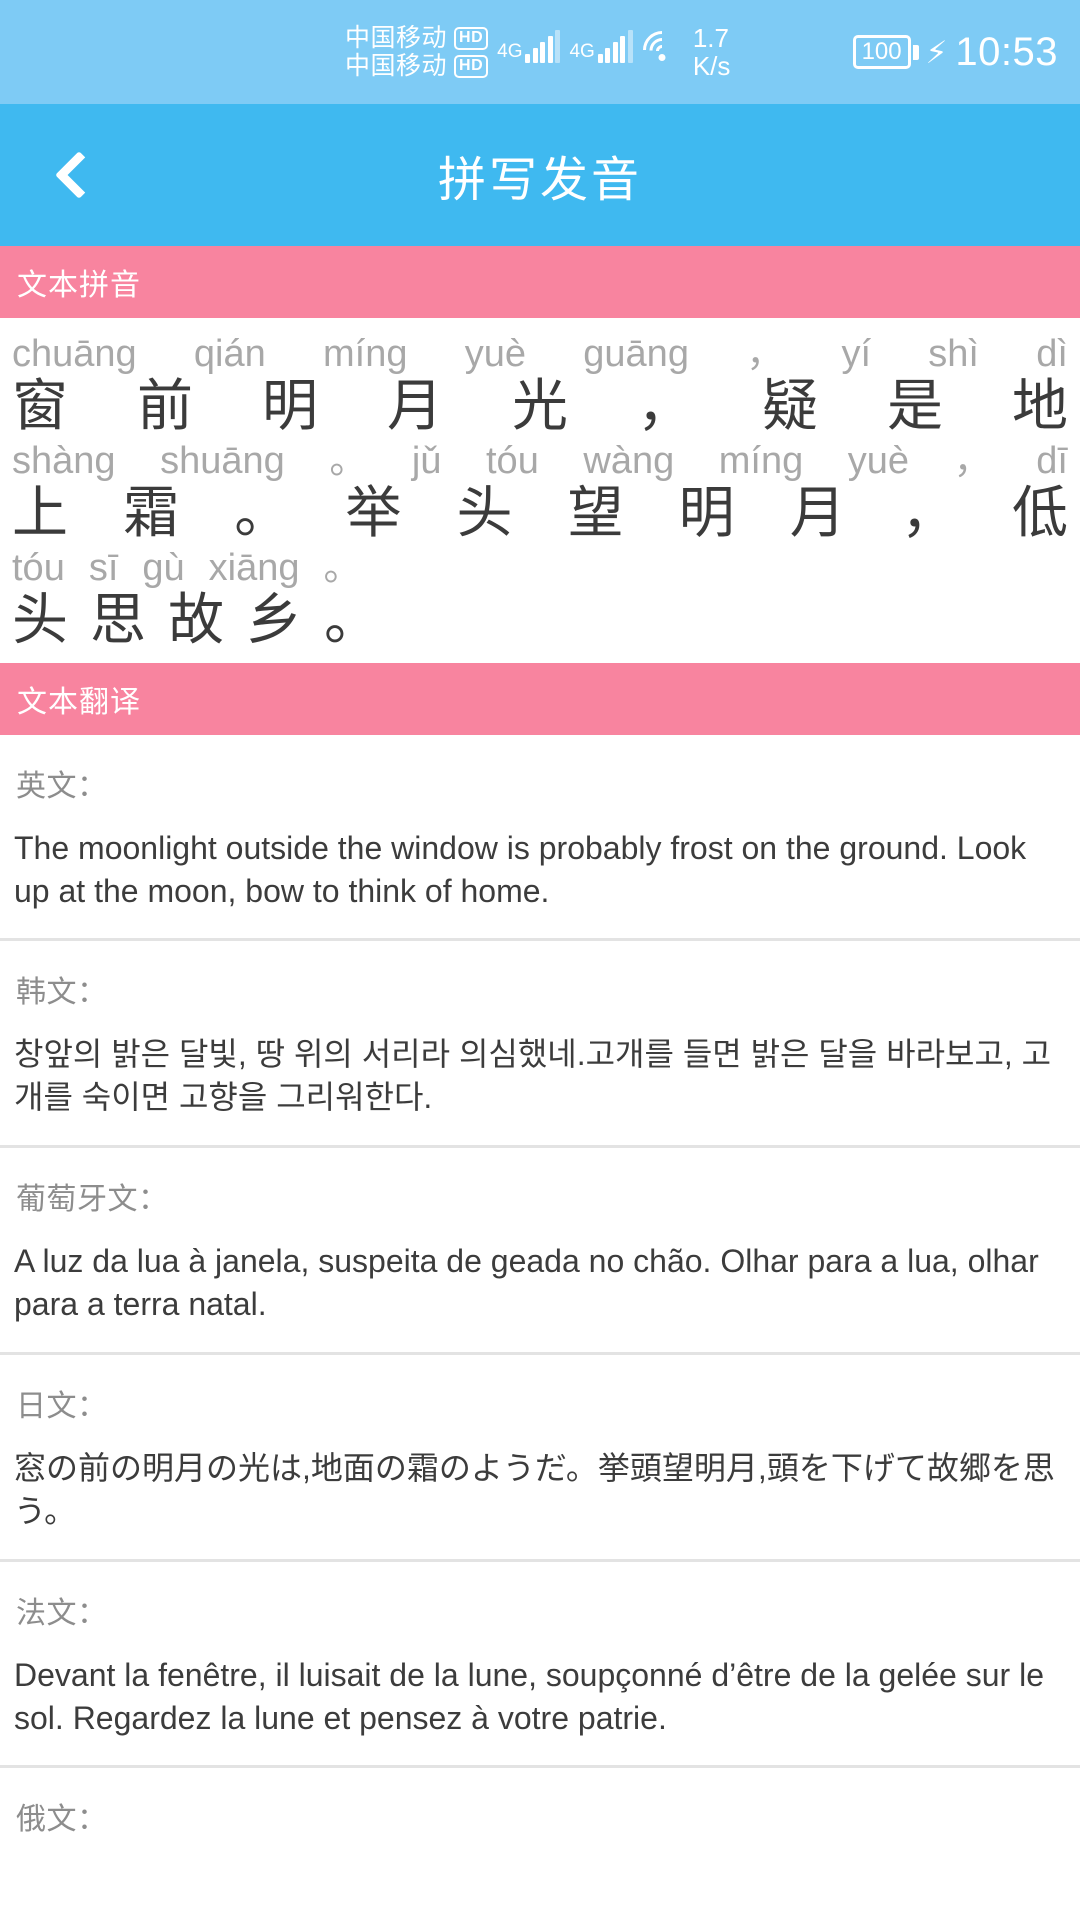  I want to click on pinyin-syllable: ，, so click(765, 354).